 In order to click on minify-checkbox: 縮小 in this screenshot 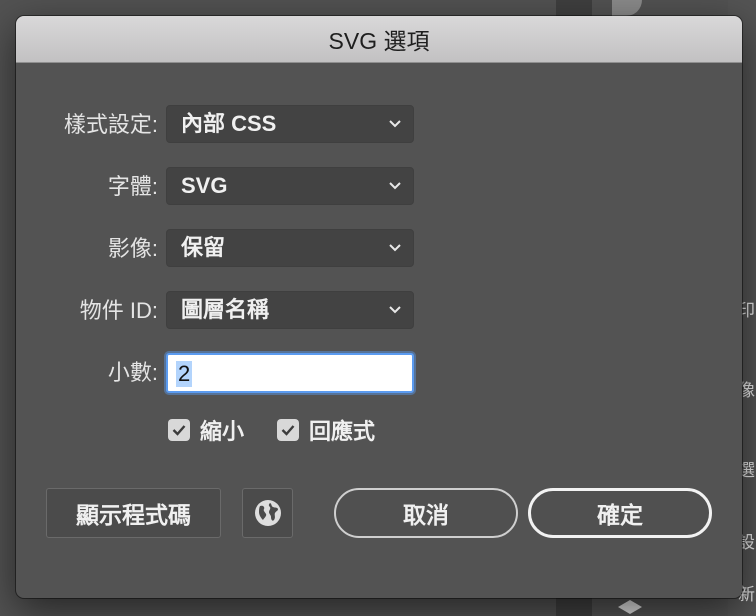, I will do `click(206, 430)`.